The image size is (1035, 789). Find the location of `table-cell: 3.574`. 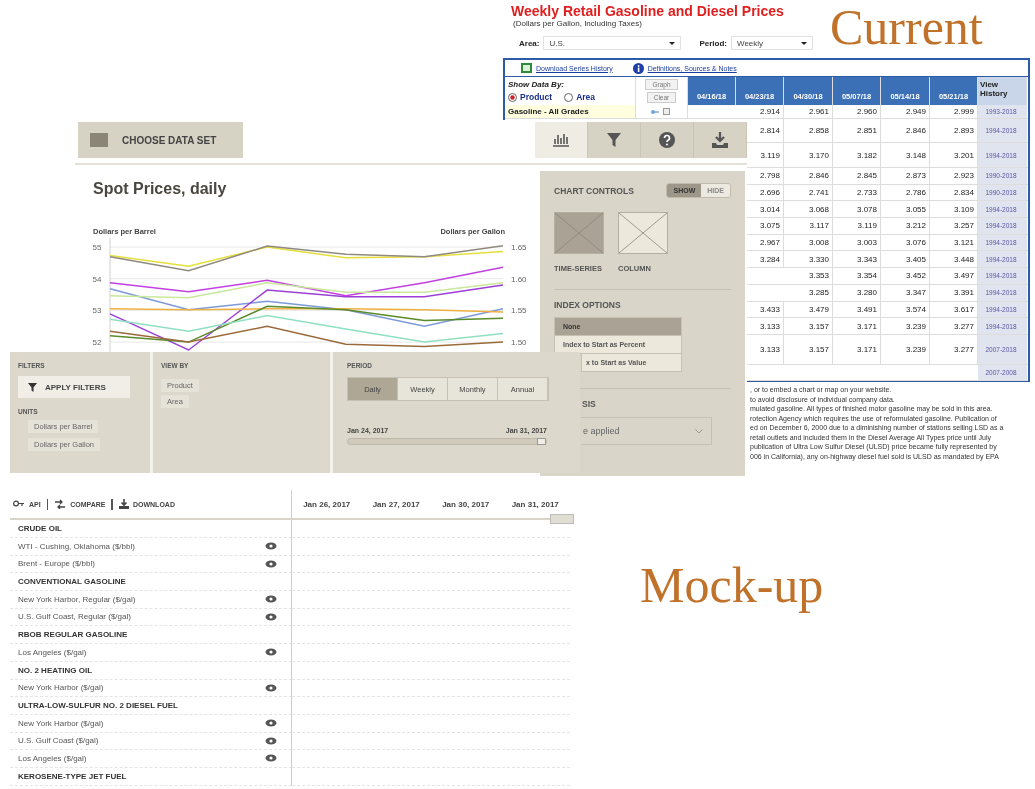

table-cell: 3.574 is located at coordinates (915, 309).